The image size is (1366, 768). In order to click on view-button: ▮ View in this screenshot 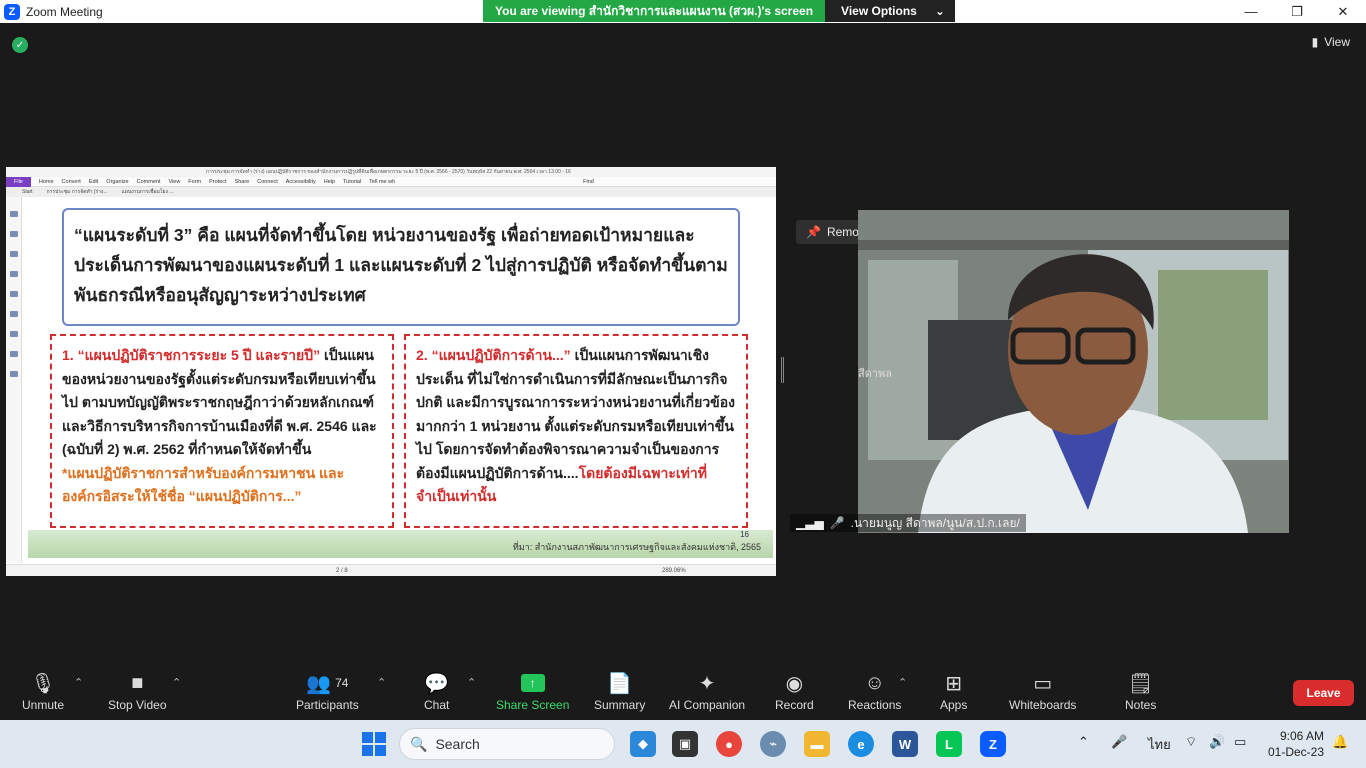, I will do `click(1331, 42)`.